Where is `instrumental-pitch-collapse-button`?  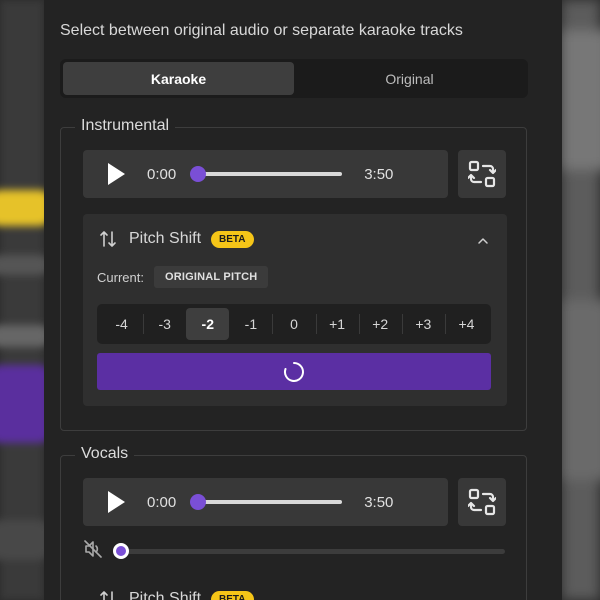 instrumental-pitch-collapse-button is located at coordinates (483, 241).